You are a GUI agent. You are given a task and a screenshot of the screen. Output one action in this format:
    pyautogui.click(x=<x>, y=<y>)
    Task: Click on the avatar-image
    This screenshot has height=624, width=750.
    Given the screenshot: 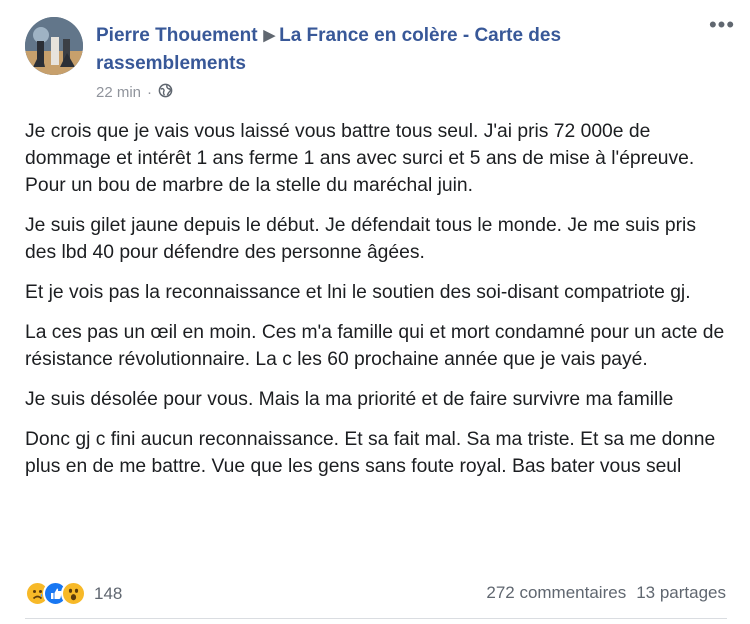 What is the action you would take?
    pyautogui.click(x=54, y=46)
    